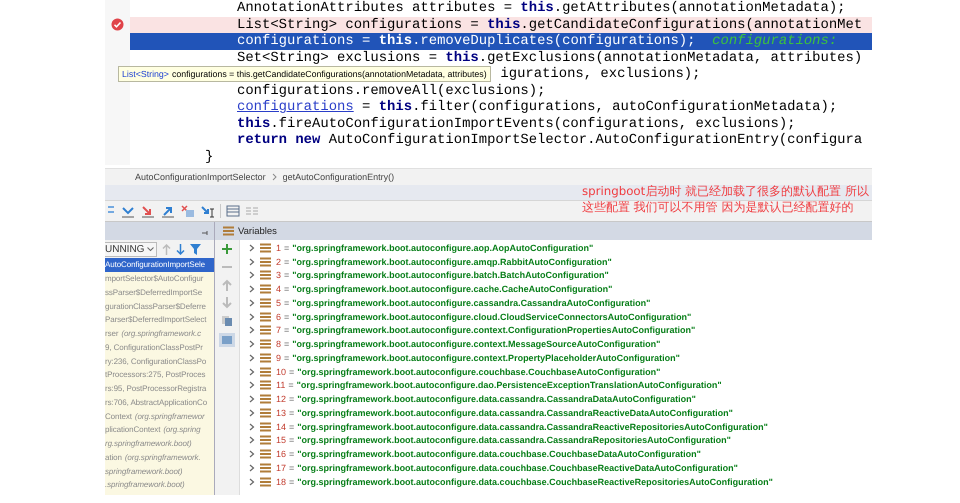 The image size is (960, 503). Describe the element at coordinates (444, 289) in the screenshot. I see `variable-entry: 4 = "org.springframework.boot.autoconfigure.cache.CacheAutoConfiguration"` at that location.